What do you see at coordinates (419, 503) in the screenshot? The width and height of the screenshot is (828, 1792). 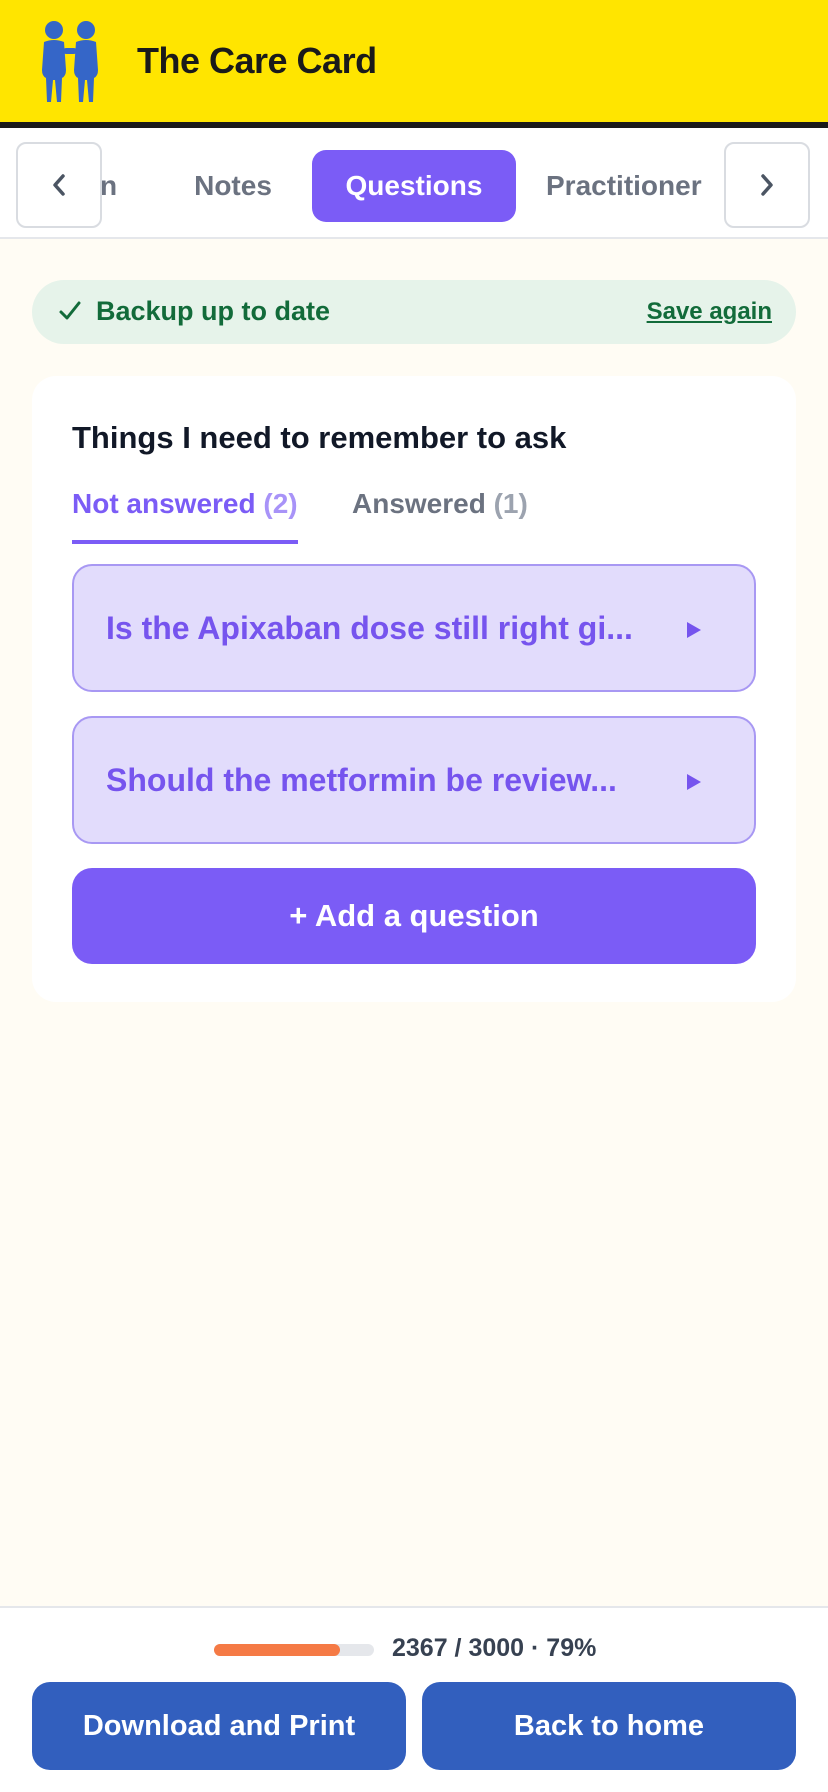 I see `subtab-label: Answered` at bounding box center [419, 503].